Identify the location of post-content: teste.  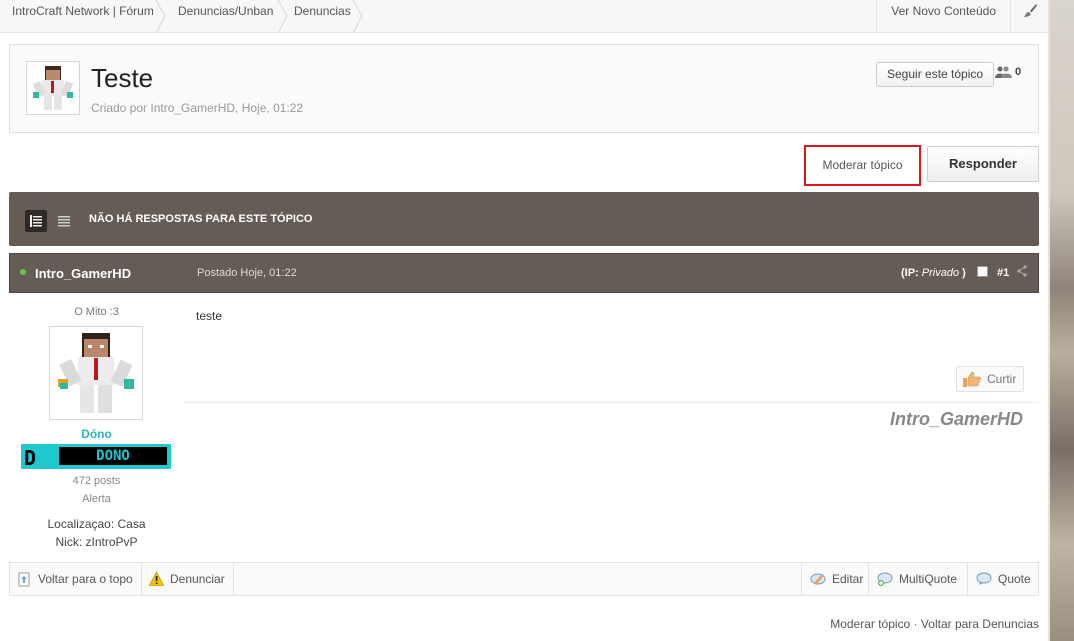
(209, 316).